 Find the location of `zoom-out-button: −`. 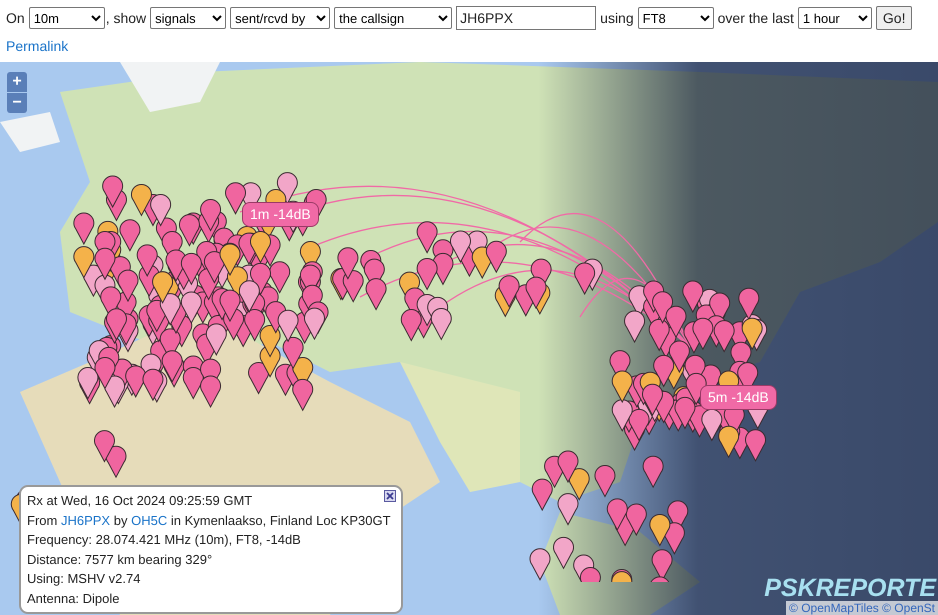

zoom-out-button: − is located at coordinates (17, 103).